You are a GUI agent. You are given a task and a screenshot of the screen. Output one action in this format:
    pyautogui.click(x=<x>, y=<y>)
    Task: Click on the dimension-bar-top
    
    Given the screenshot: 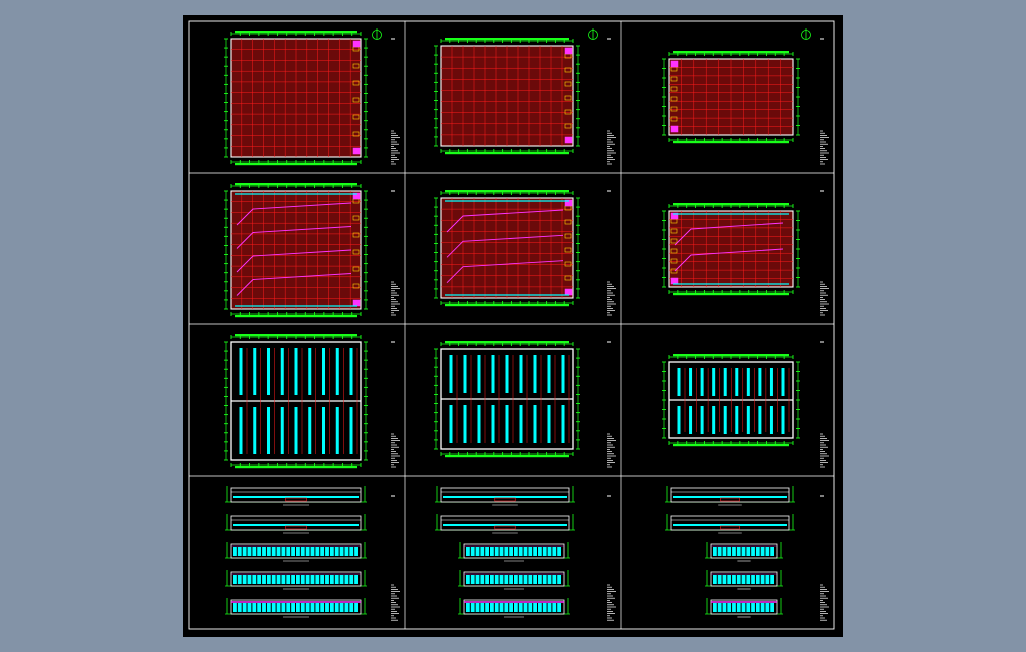 What is the action you would take?
    pyautogui.click(x=731, y=52)
    